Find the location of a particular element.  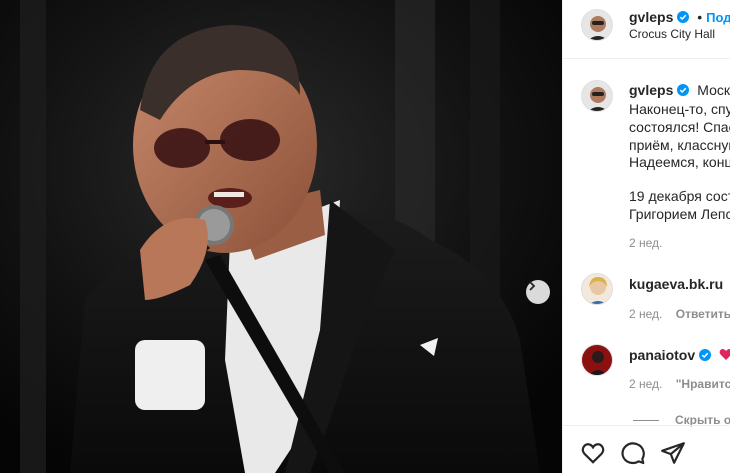

header-username-row: gvleps •Подписаться is located at coordinates (679, 17).